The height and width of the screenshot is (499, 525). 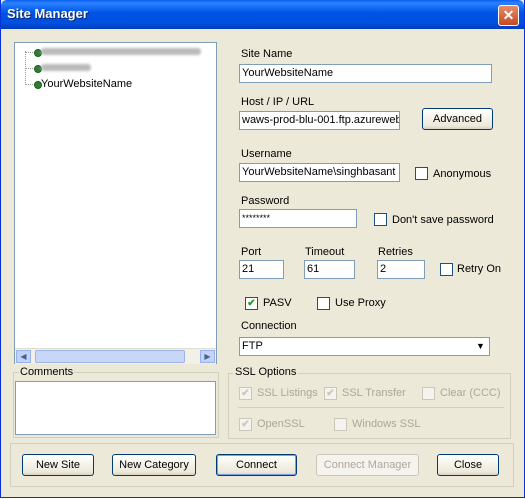 I want to click on tree-item-label: YourWebsiteName, so click(x=87, y=84).